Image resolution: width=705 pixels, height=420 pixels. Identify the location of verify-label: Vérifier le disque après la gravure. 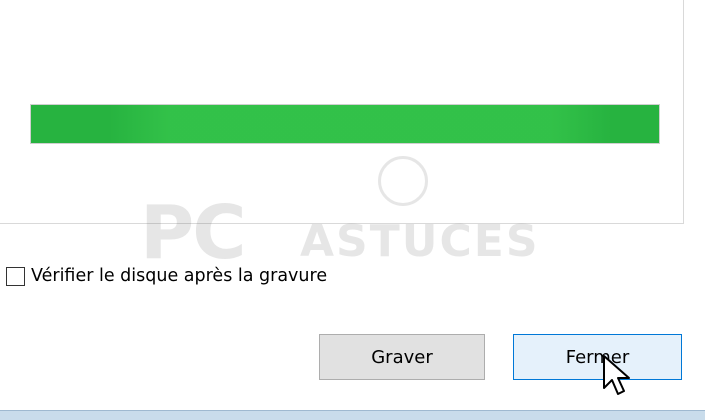
(179, 276).